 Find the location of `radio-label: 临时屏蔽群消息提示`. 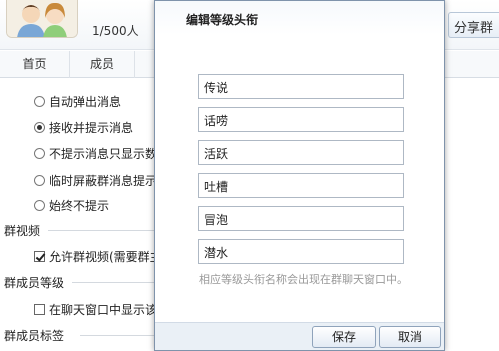

radio-label: 临时屏蔽群消息提示 is located at coordinates (103, 180).